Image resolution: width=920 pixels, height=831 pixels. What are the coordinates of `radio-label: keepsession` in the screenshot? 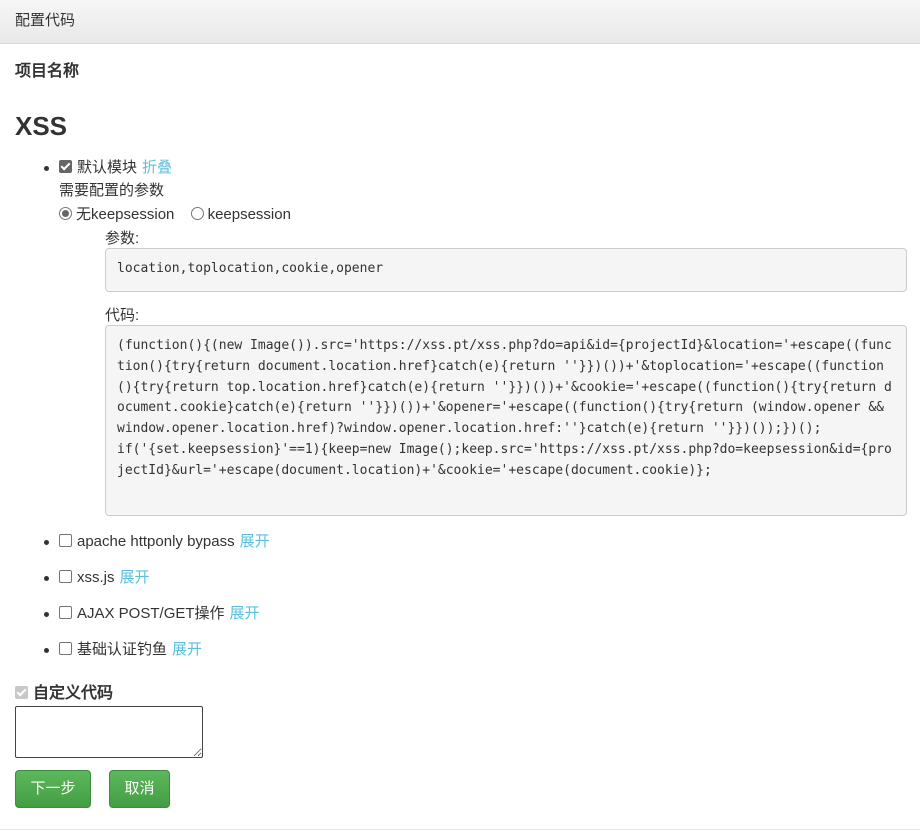 It's located at (249, 214).